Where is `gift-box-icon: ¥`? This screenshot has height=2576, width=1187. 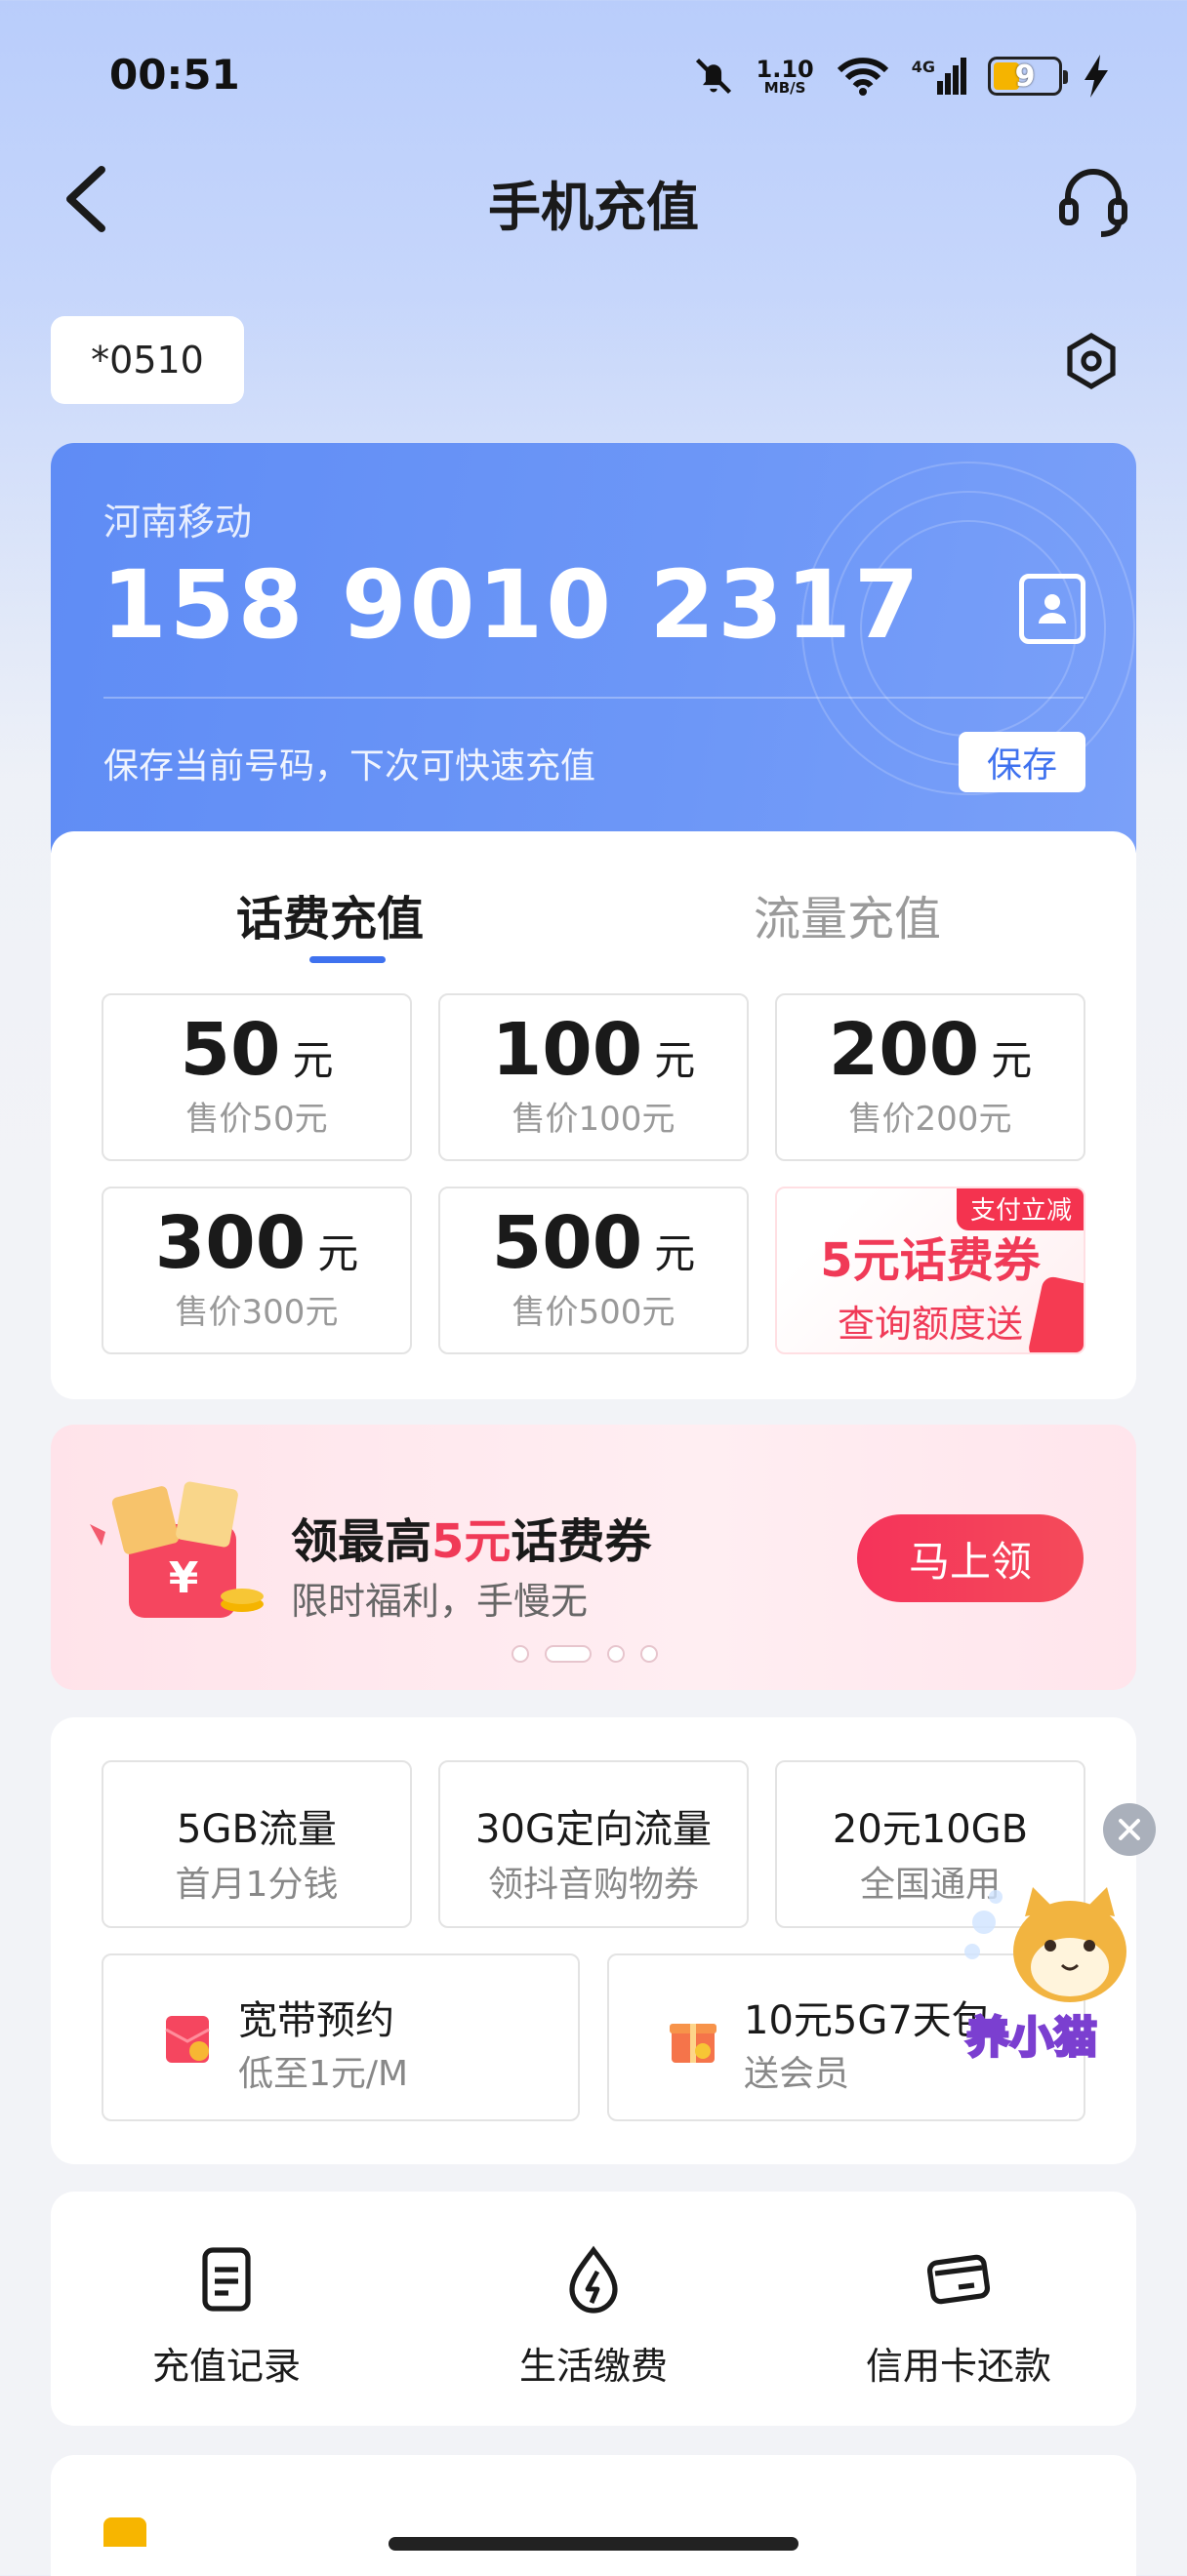
gift-box-icon: ¥ is located at coordinates (177, 1549).